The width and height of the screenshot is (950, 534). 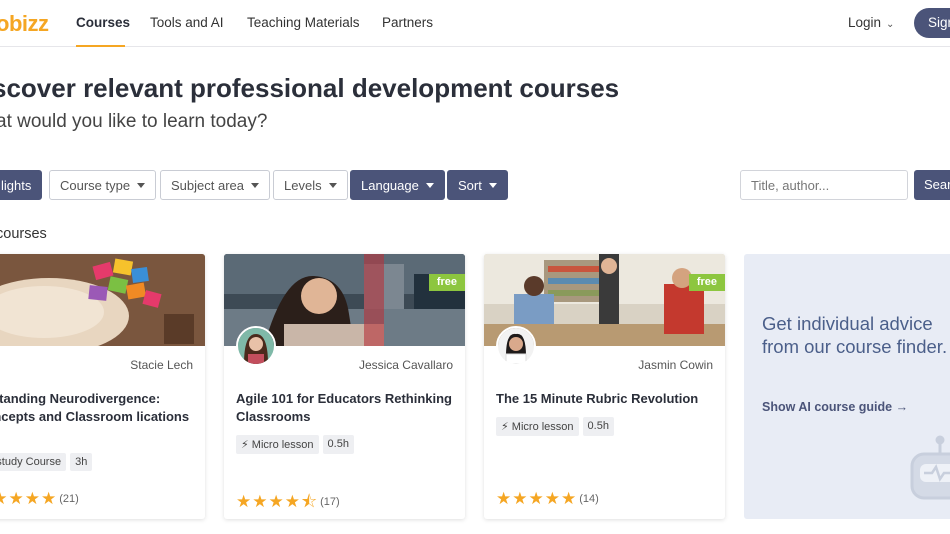 What do you see at coordinates (824, 185) in the screenshot?
I see `search-input` at bounding box center [824, 185].